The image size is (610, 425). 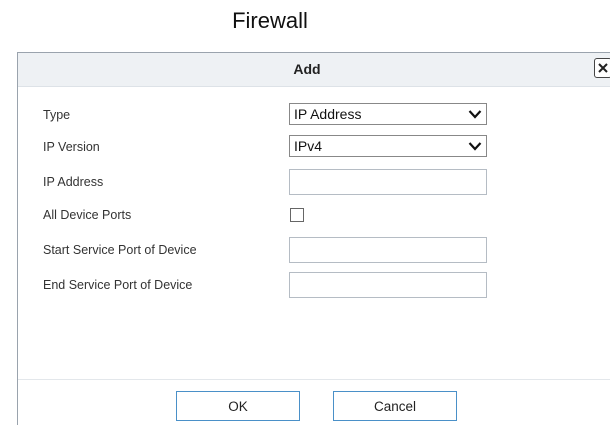 I want to click on ip-address-label: IP Address, so click(x=73, y=182).